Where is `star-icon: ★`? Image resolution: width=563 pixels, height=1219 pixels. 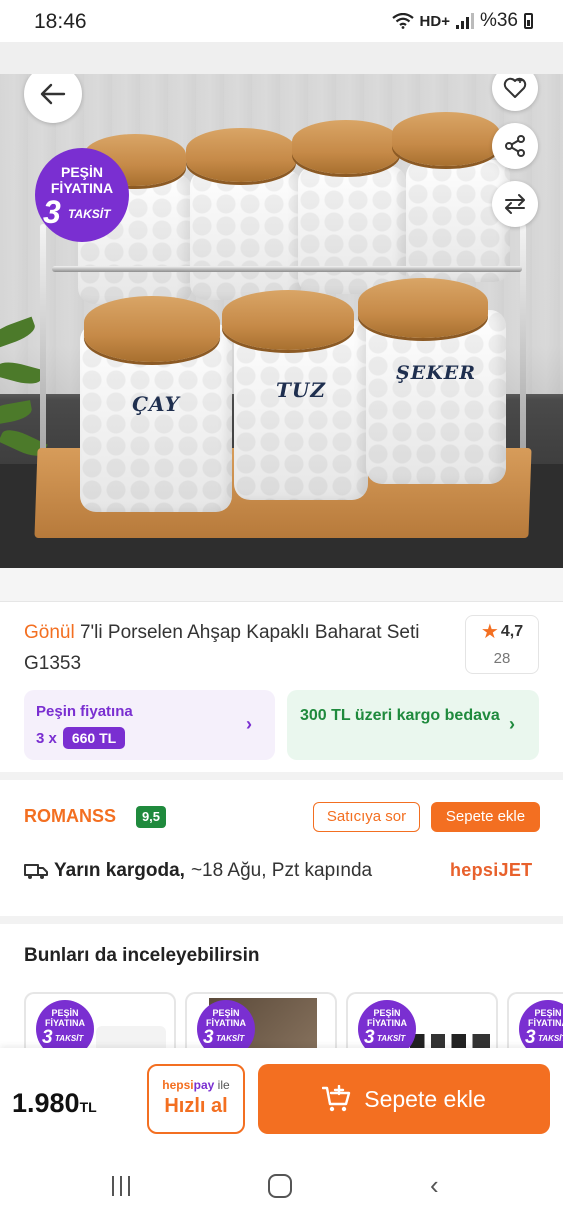
star-icon: ★ is located at coordinates (489, 632).